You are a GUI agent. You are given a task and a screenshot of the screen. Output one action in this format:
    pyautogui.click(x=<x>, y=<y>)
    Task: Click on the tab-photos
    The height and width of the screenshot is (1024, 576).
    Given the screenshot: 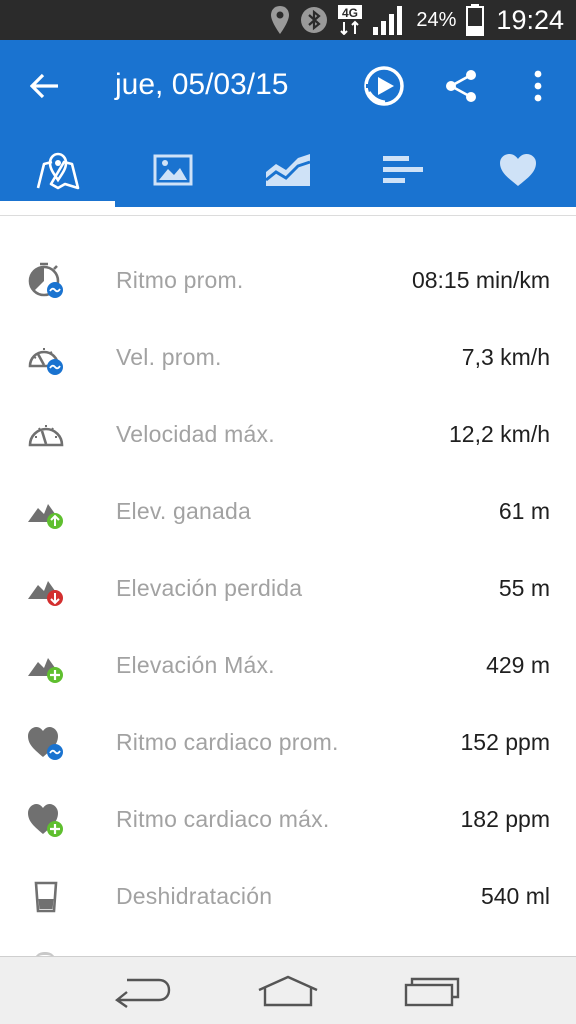 What is the action you would take?
    pyautogui.click(x=172, y=169)
    